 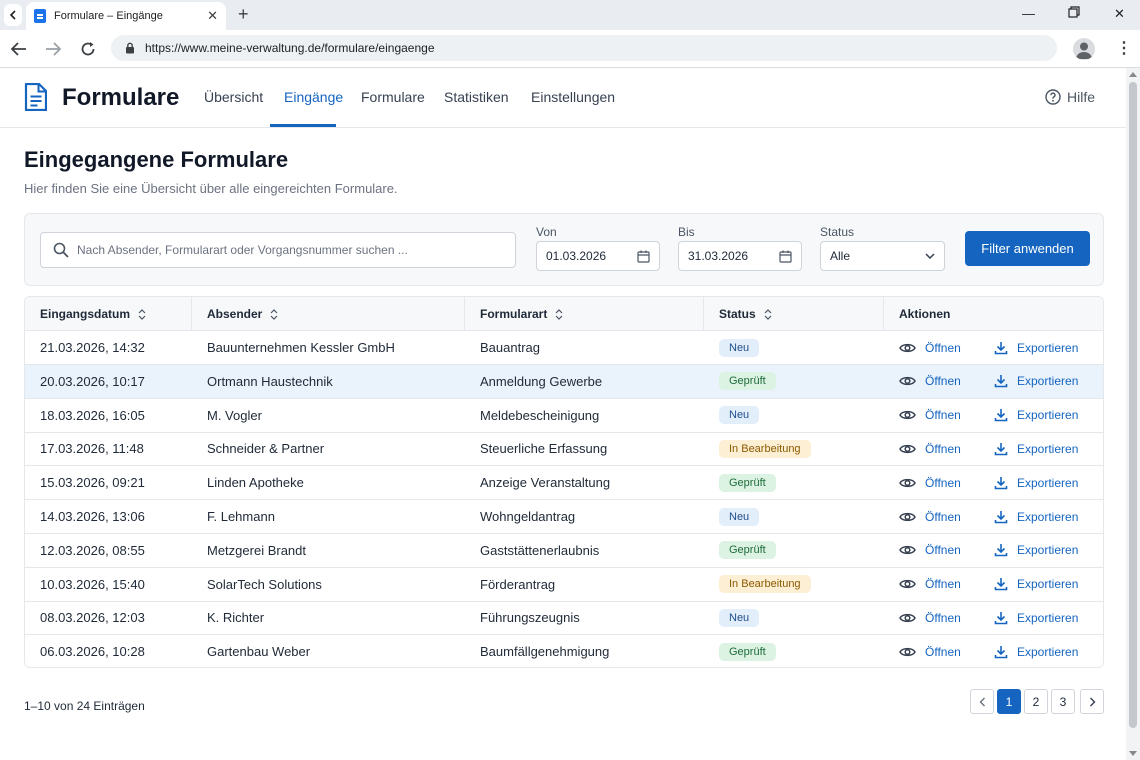 What do you see at coordinates (907, 618) in the screenshot?
I see `eye-icon` at bounding box center [907, 618].